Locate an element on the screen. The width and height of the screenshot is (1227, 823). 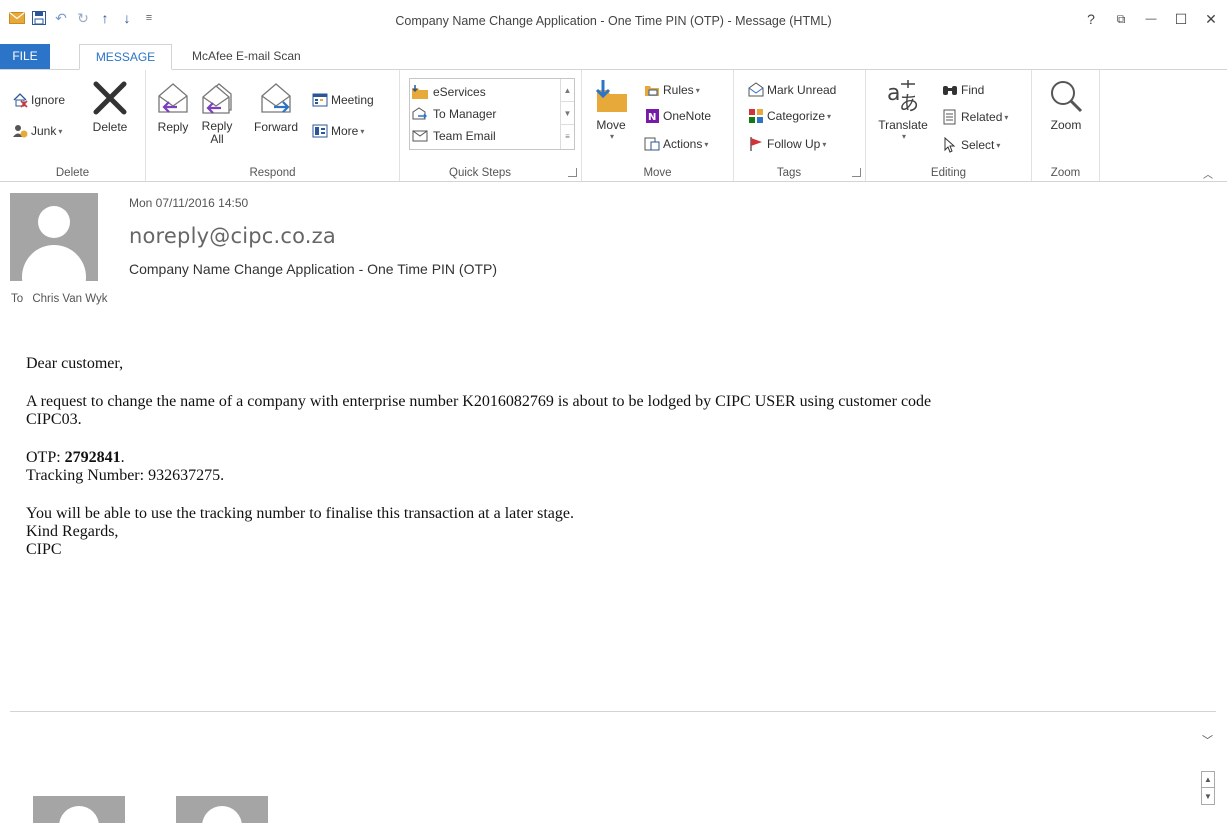
zoom-group: Zoom Zoom is located at coordinates (1066, 125).